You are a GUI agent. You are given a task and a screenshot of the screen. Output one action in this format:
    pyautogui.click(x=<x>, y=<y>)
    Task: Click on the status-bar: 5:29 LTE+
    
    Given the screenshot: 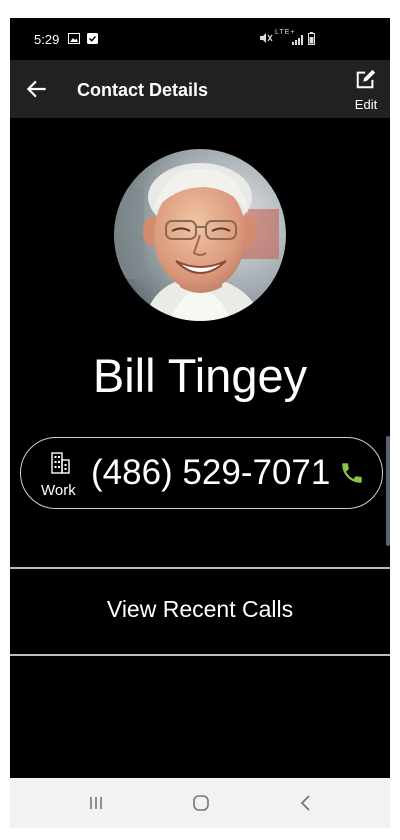 What is the action you would take?
    pyautogui.click(x=200, y=39)
    